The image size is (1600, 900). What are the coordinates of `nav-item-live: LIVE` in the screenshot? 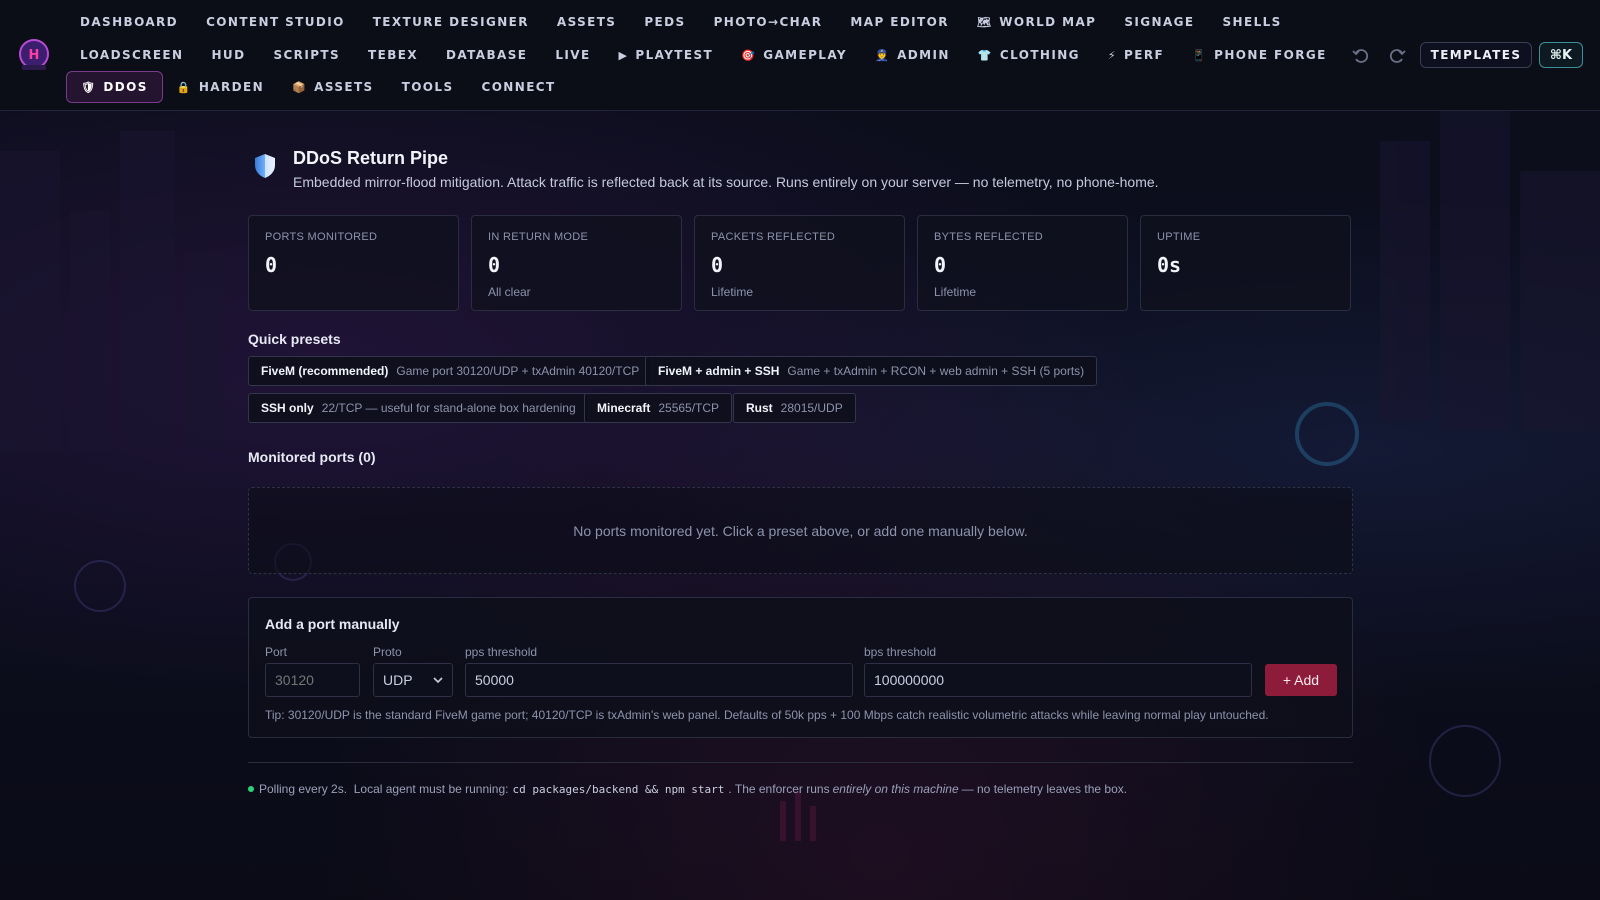 It's located at (572, 55).